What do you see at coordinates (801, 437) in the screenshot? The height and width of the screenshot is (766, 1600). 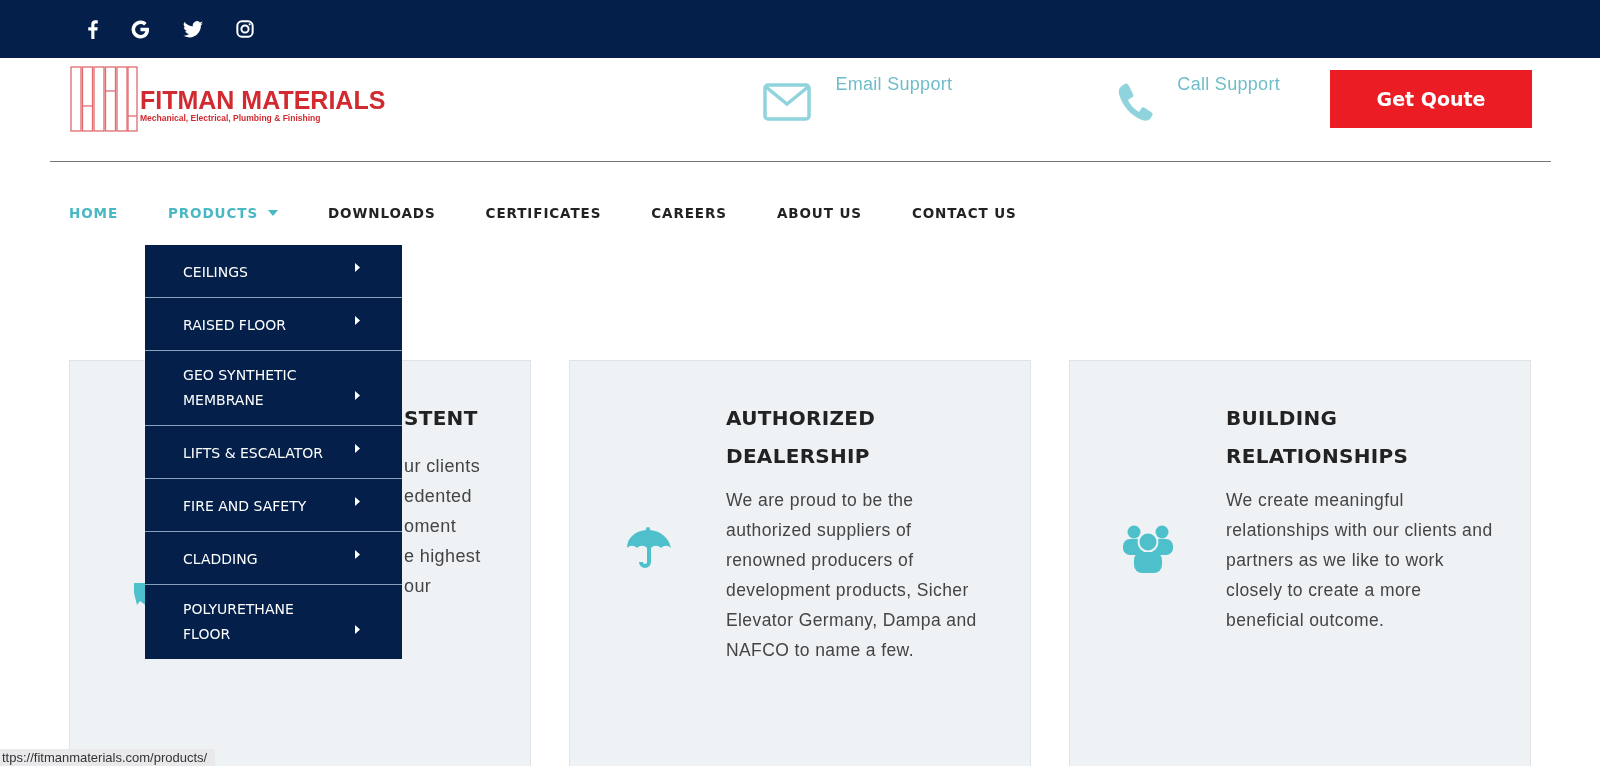 I see `card-title: AUTHORIZED DEALERSHIP` at bounding box center [801, 437].